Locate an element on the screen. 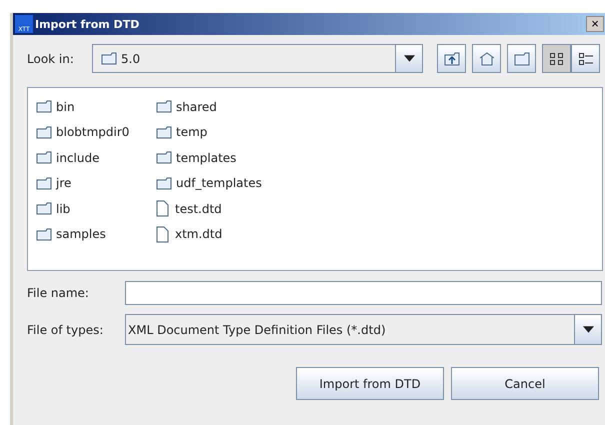 The image size is (605, 425). file-item: blobtmpdir0 is located at coordinates (88, 132).